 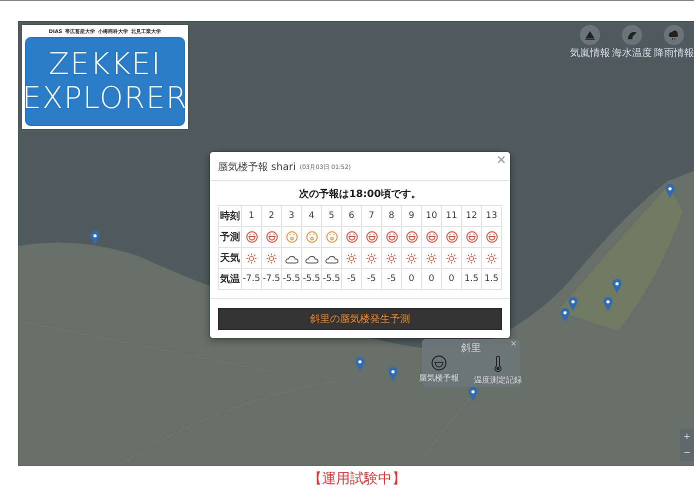 I want to click on popup-link: 温度測定記録, so click(x=498, y=371).